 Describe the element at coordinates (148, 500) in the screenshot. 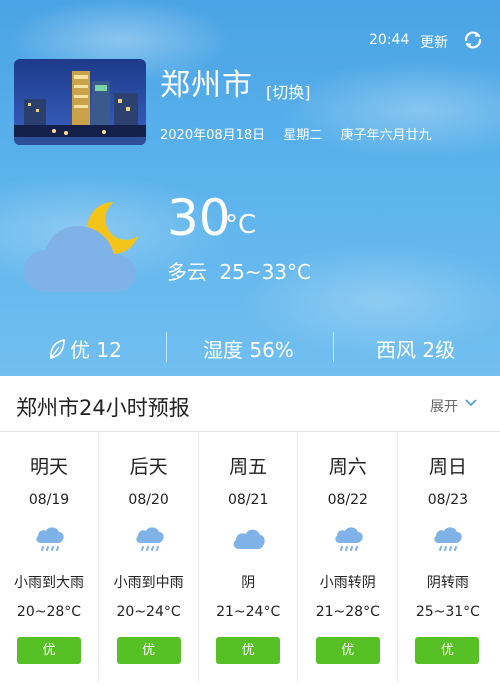

I see `day-date: 08/20` at that location.